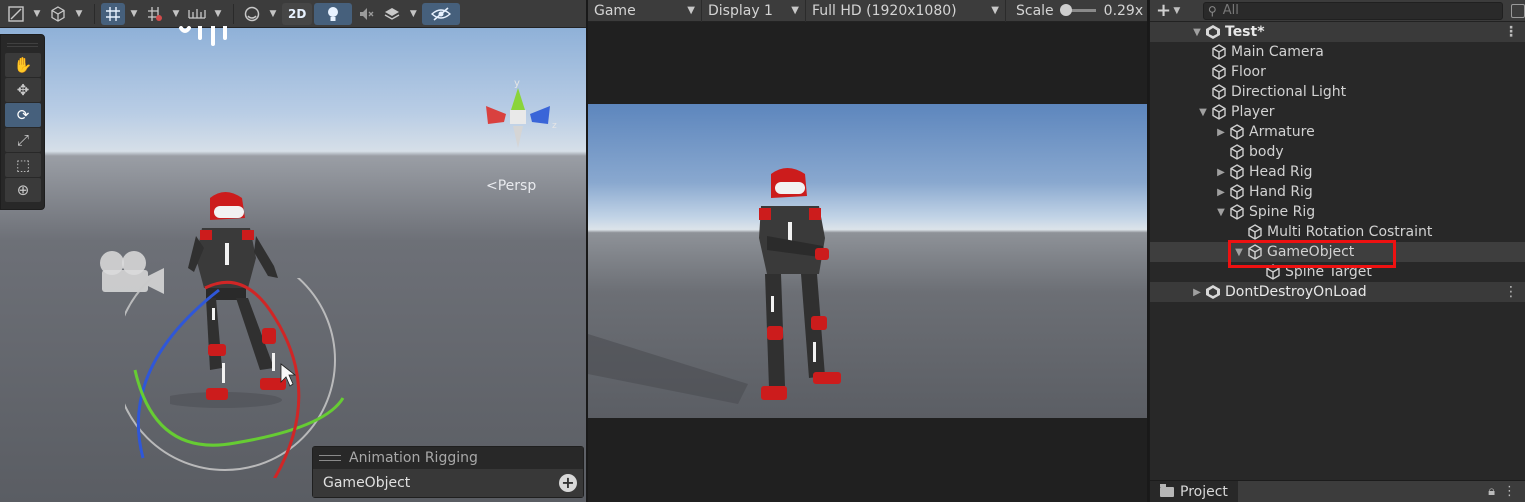 This screenshot has height=502, width=1525. I want to click on hierarchy-item: ▶ Head Rig, so click(1337, 172).